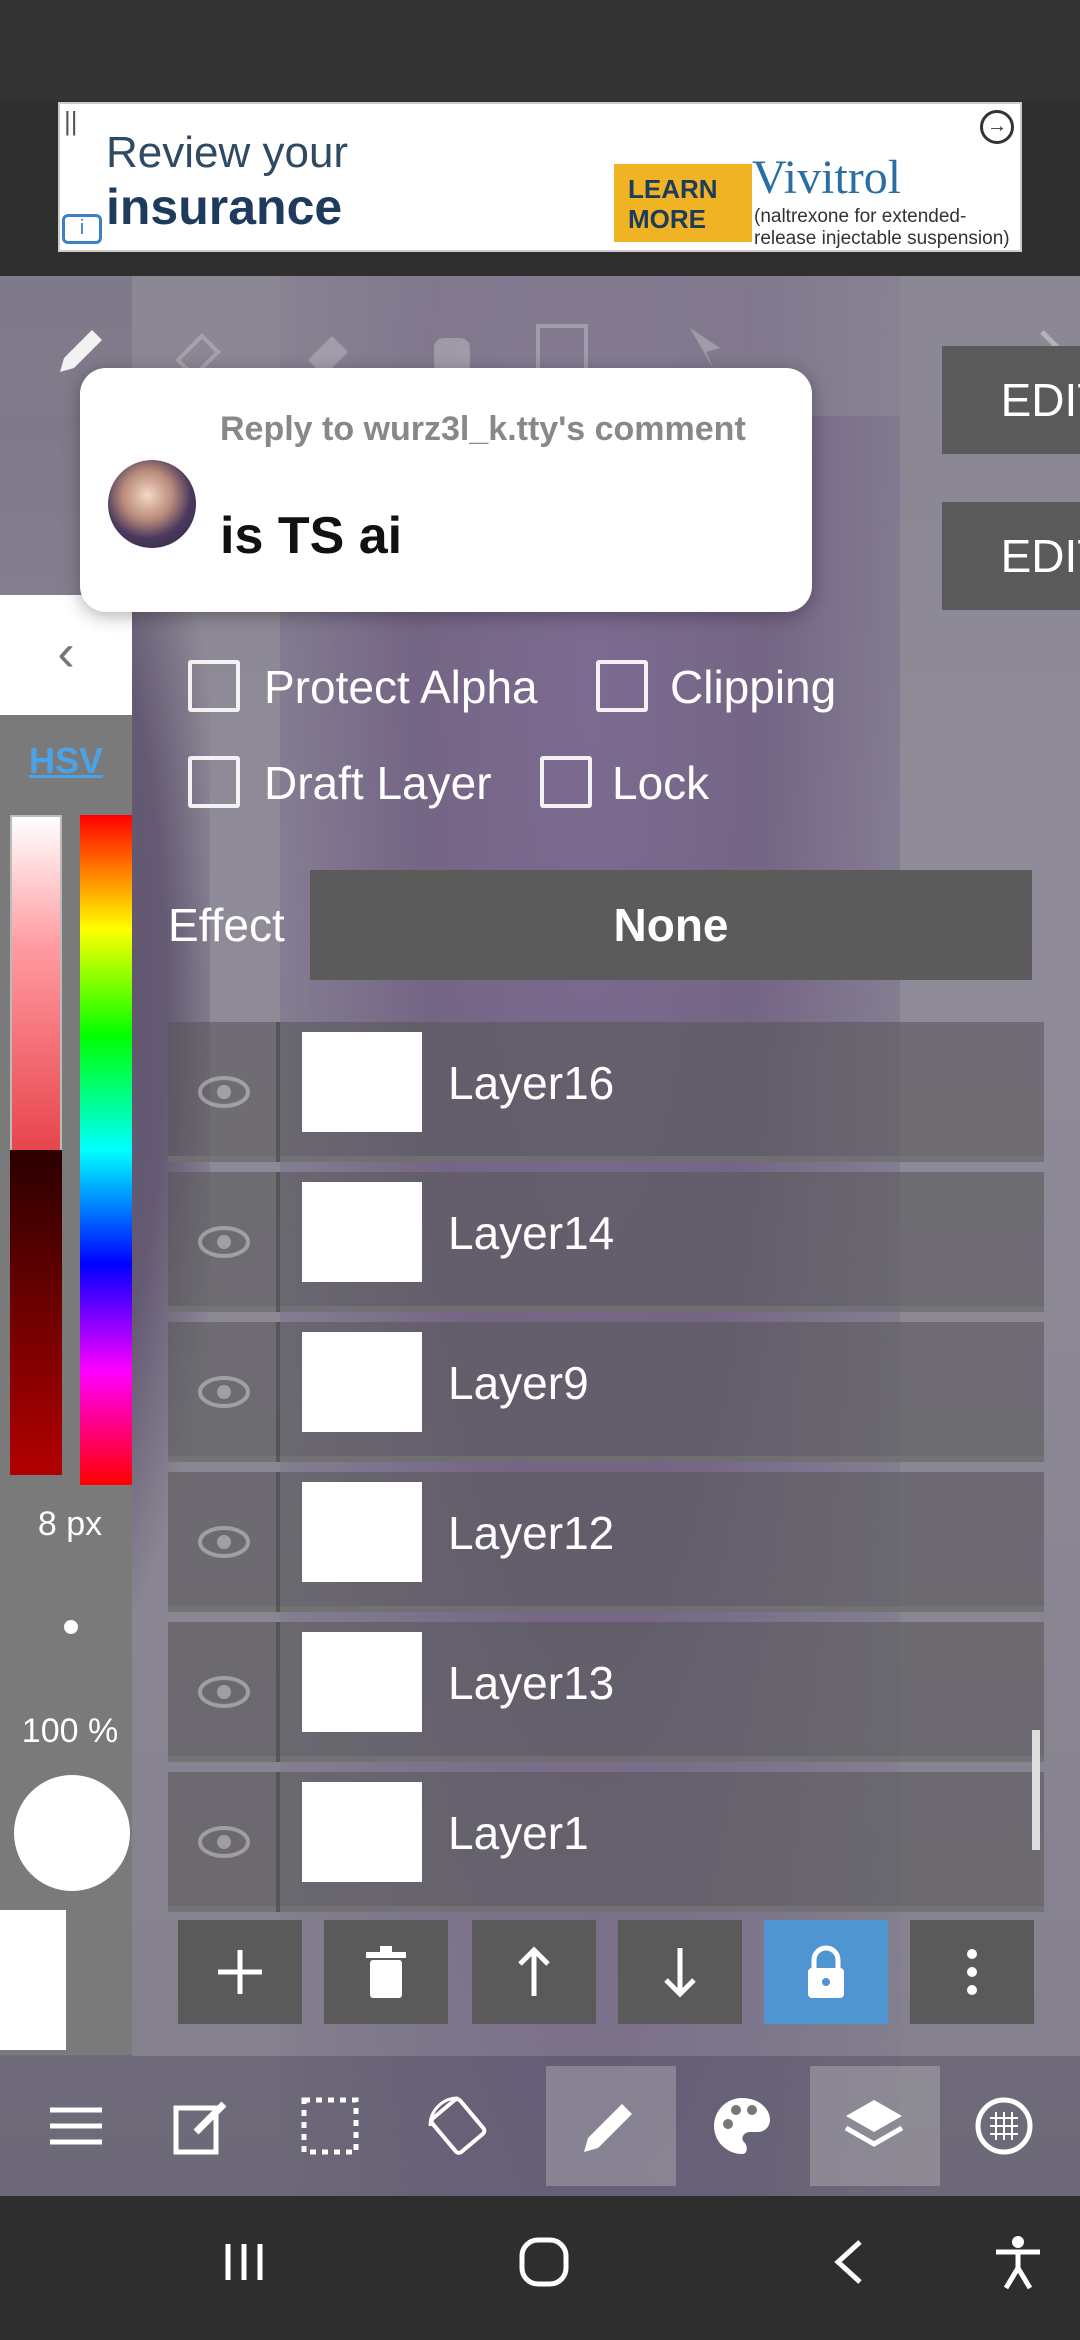  Describe the element at coordinates (244, 2262) in the screenshot. I see `recents-icon` at that location.